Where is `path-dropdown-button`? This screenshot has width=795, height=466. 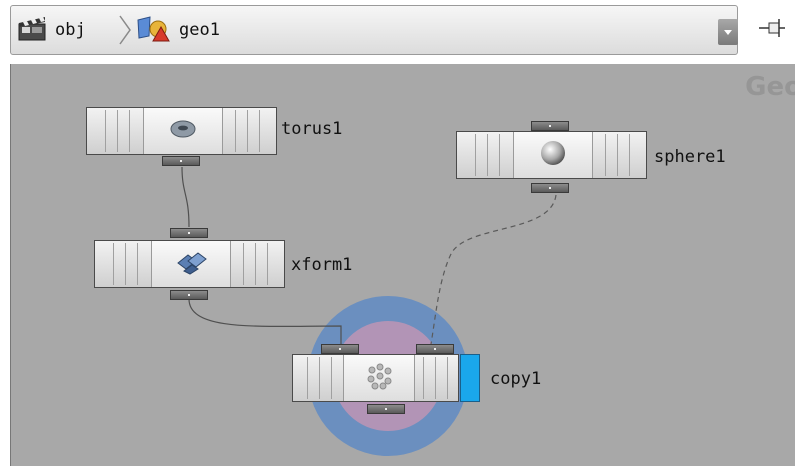 path-dropdown-button is located at coordinates (728, 32).